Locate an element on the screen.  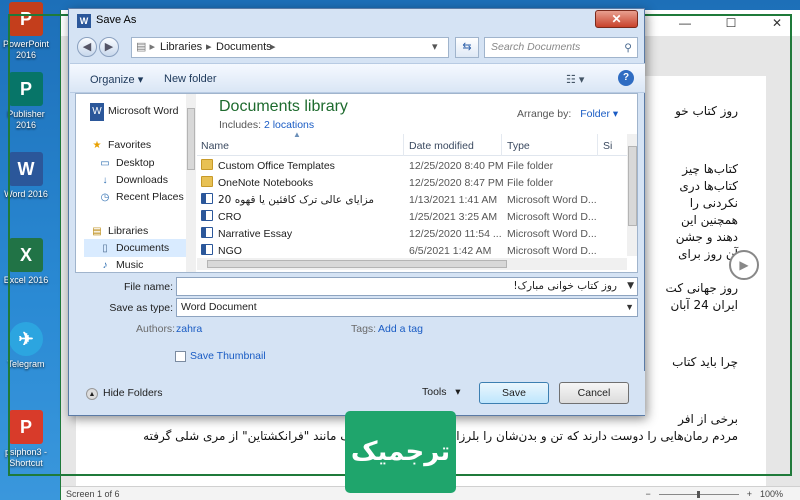
help-icon: ? is located at coordinates (626, 78).